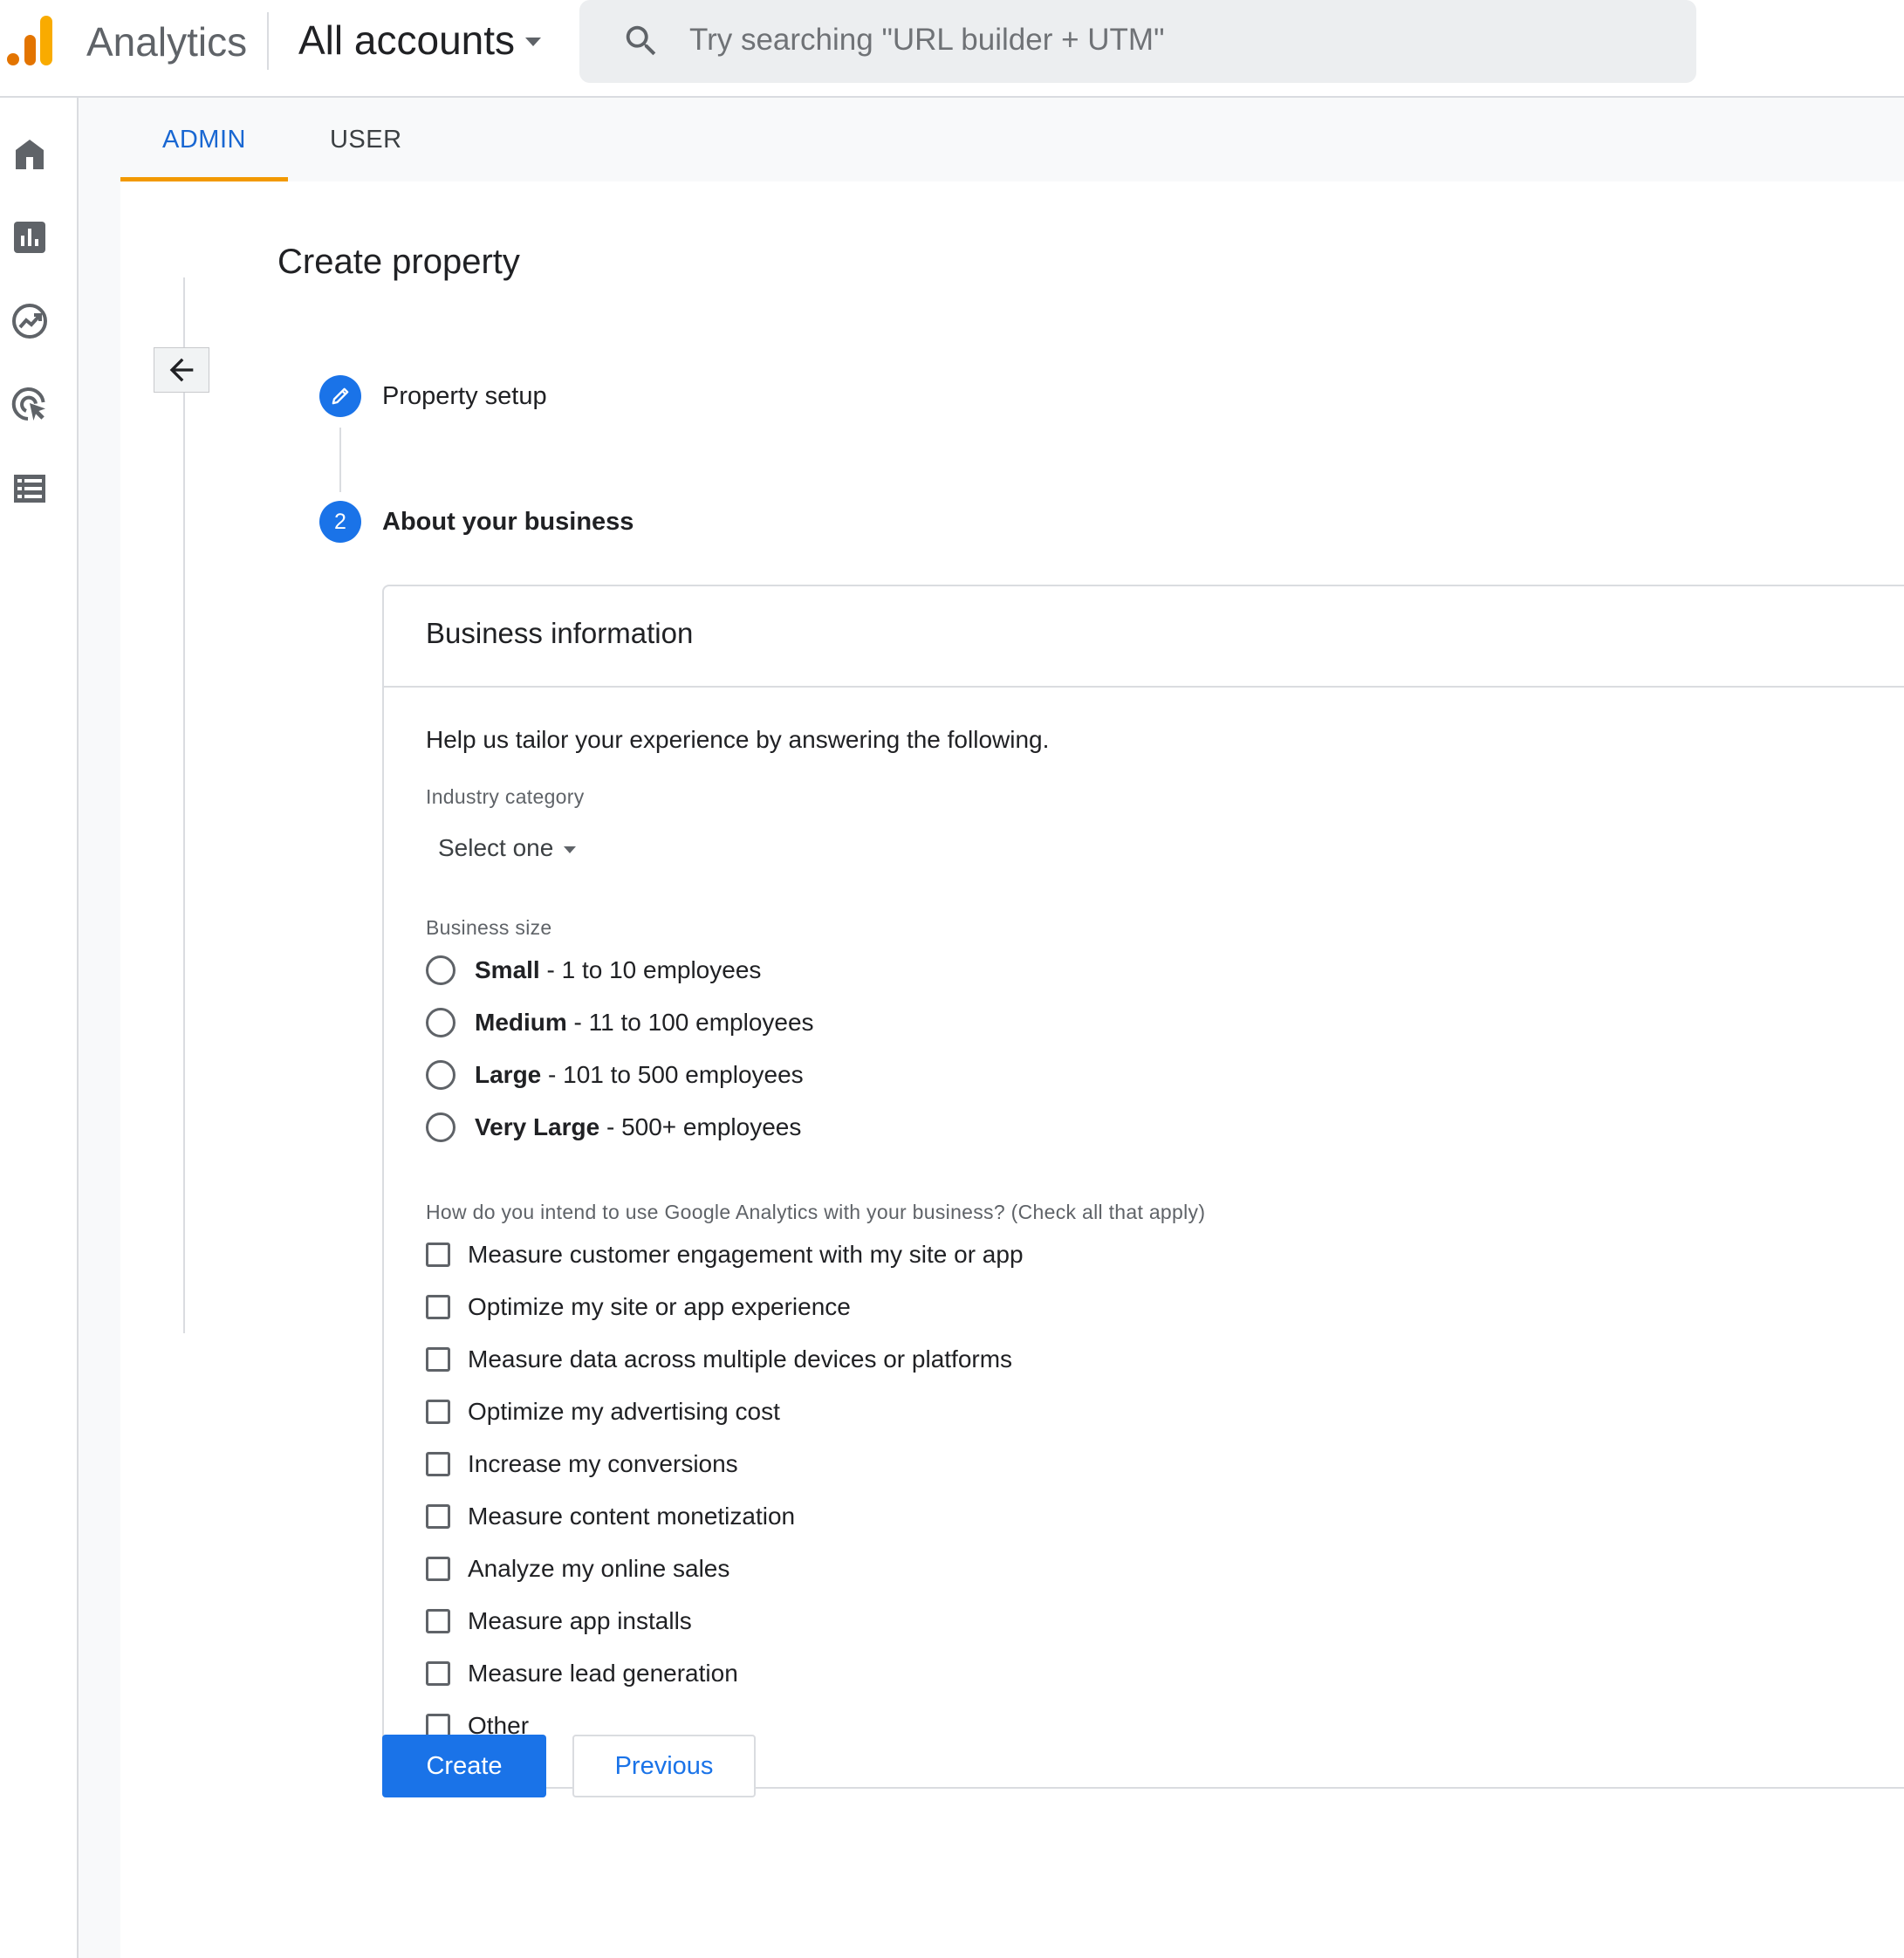 The image size is (1904, 1958). Describe the element at coordinates (204, 139) in the screenshot. I see `tab-admin: ADMIN` at that location.